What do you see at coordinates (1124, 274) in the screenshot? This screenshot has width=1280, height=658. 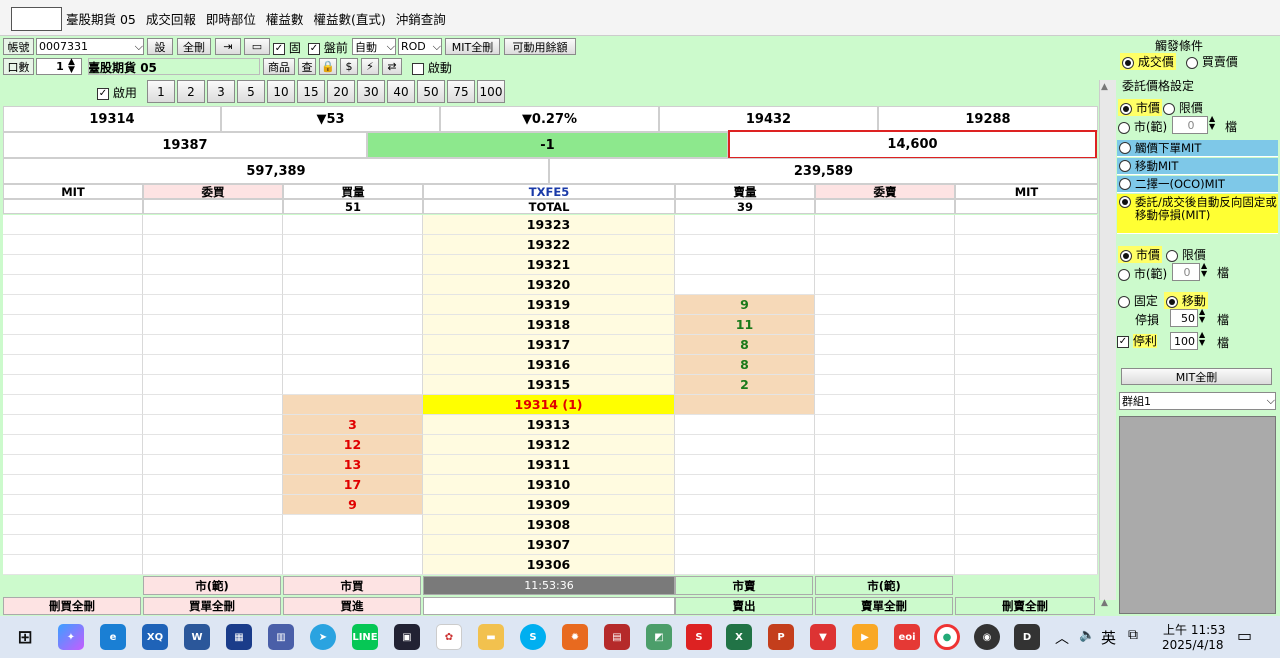 I see `price2-range-radio` at bounding box center [1124, 274].